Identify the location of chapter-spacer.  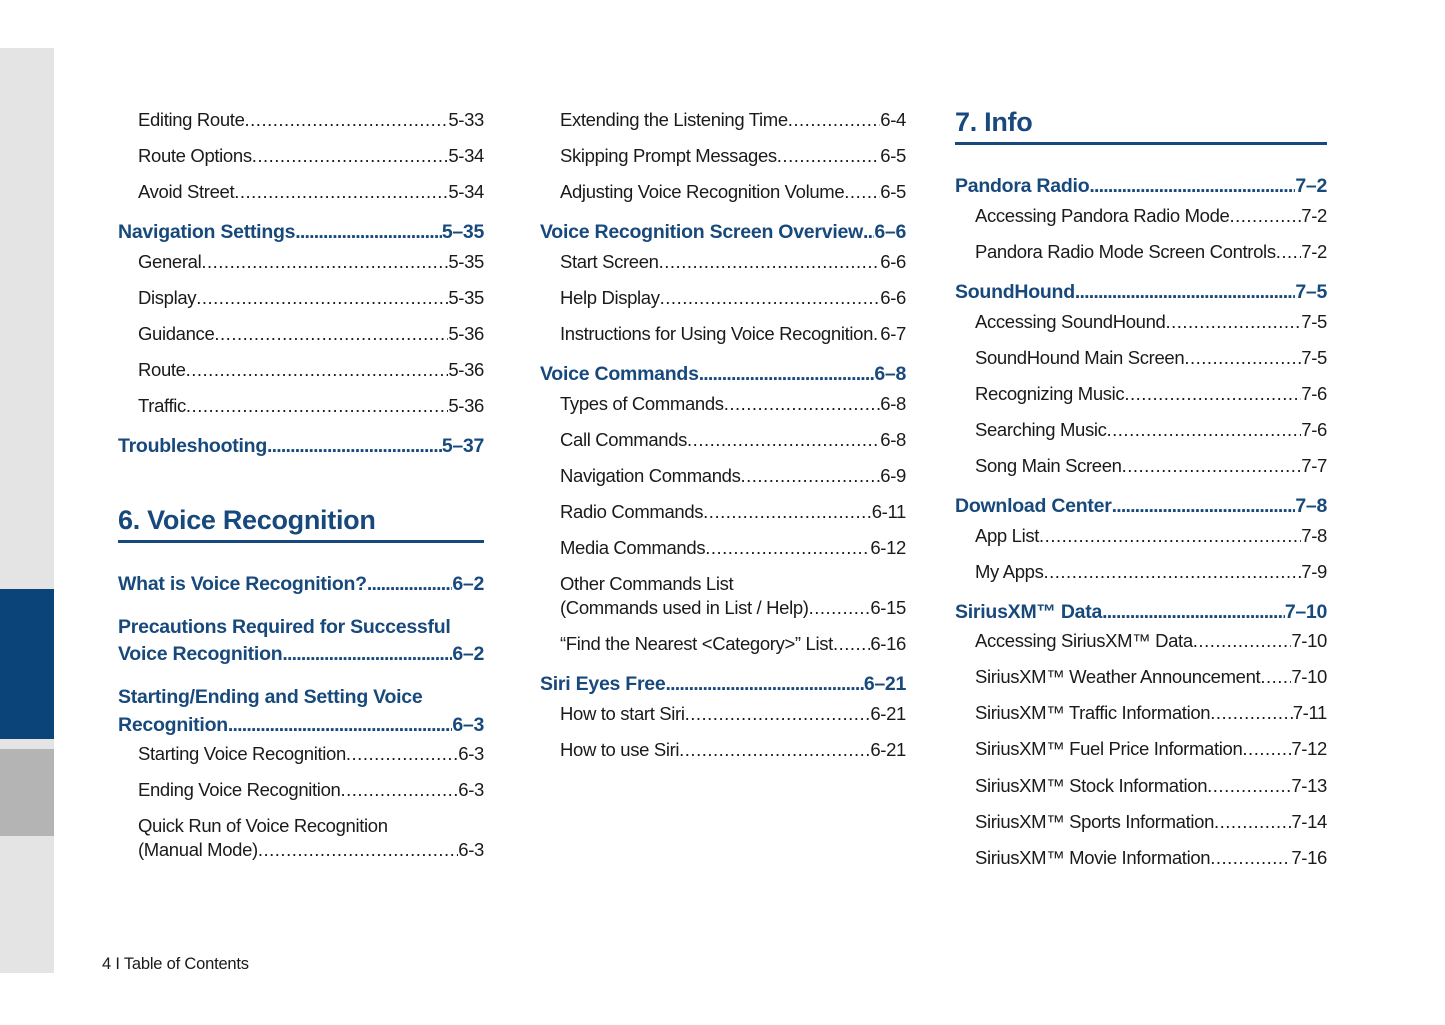
(301, 549).